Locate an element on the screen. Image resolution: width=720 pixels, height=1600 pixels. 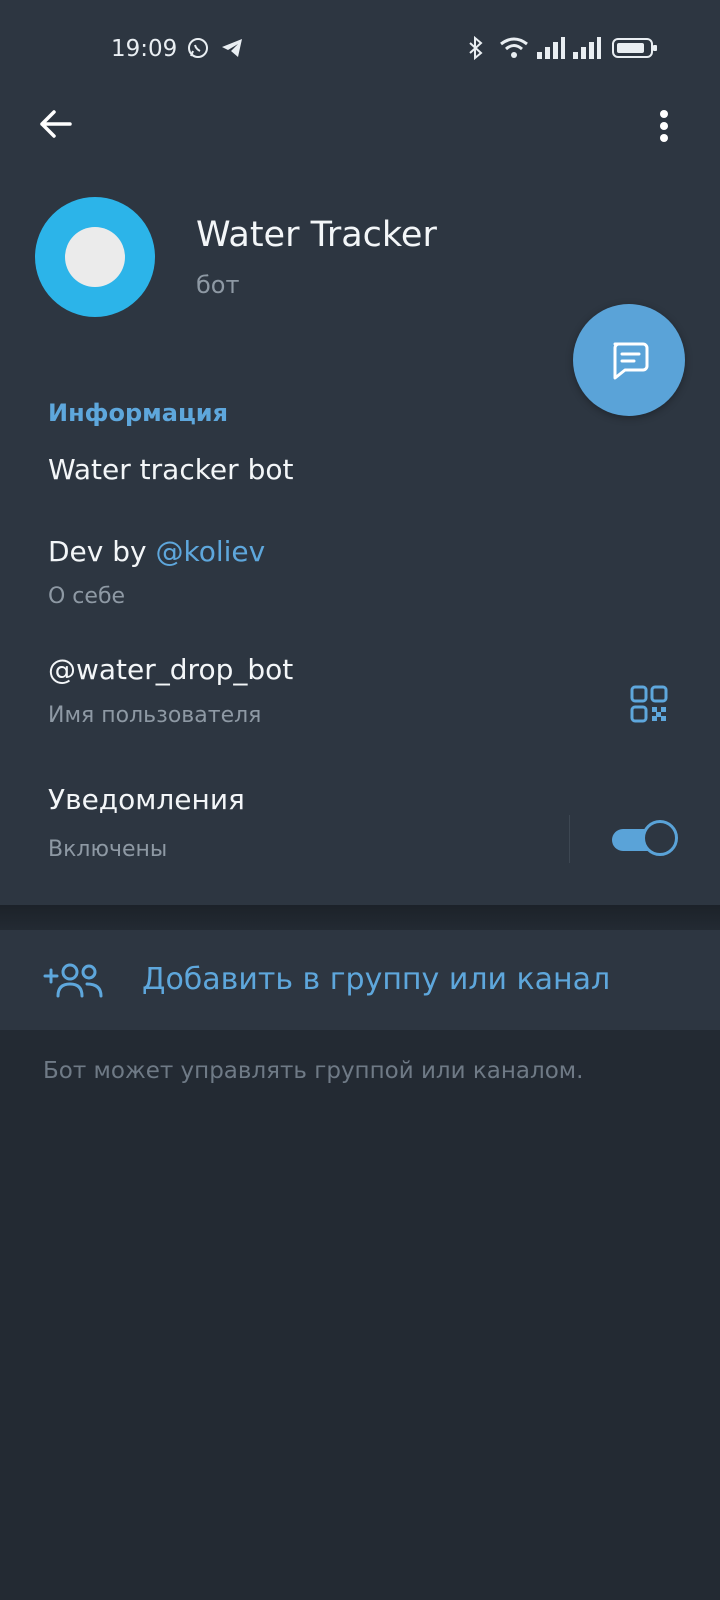
bot-description: Water tracker bot is located at coordinates (171, 469).